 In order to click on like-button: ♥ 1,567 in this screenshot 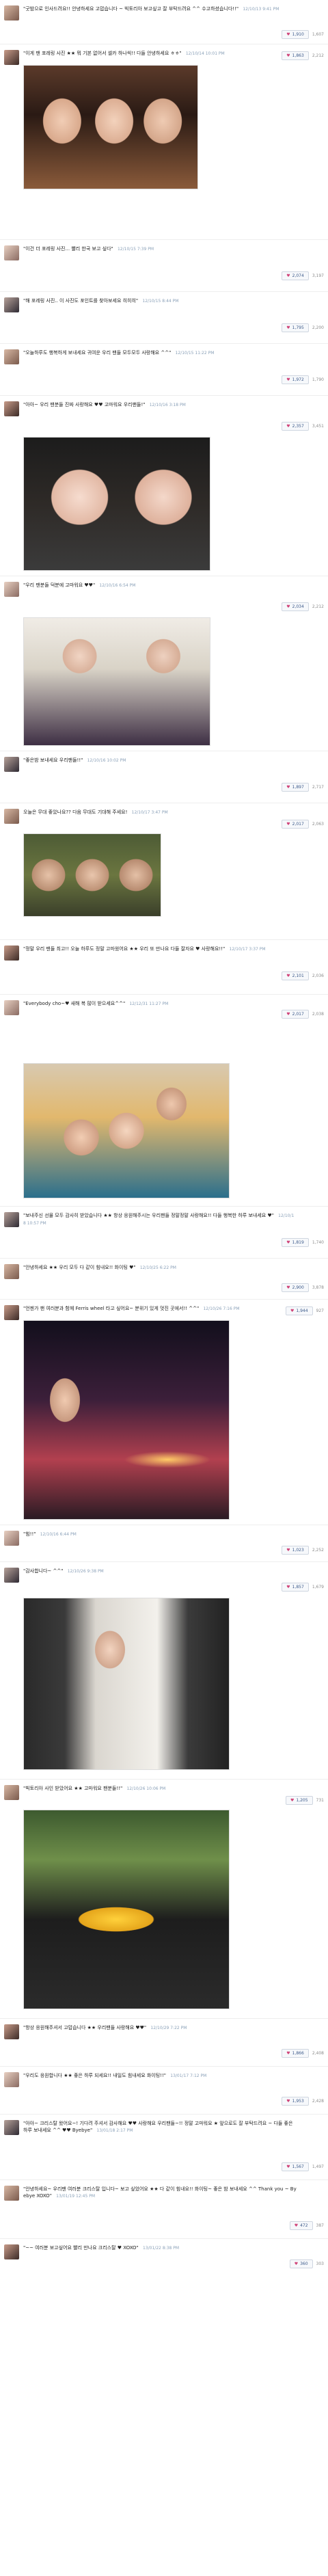, I will do `click(295, 2166)`.